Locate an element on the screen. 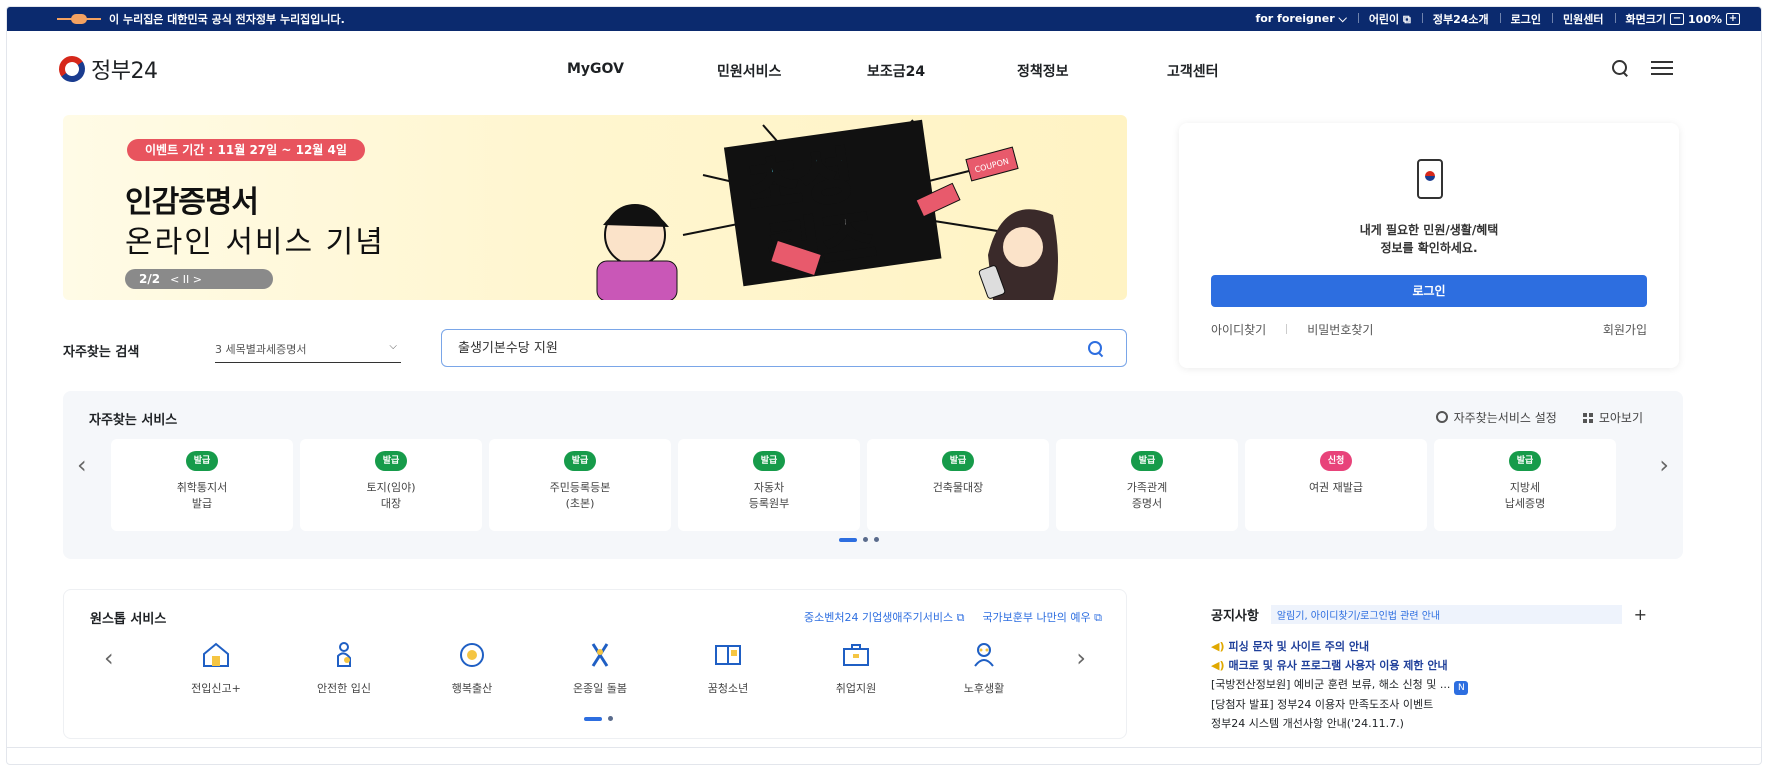 The width and height of the screenshot is (1768, 771). nav-mygov: MyGOV is located at coordinates (642, 71).